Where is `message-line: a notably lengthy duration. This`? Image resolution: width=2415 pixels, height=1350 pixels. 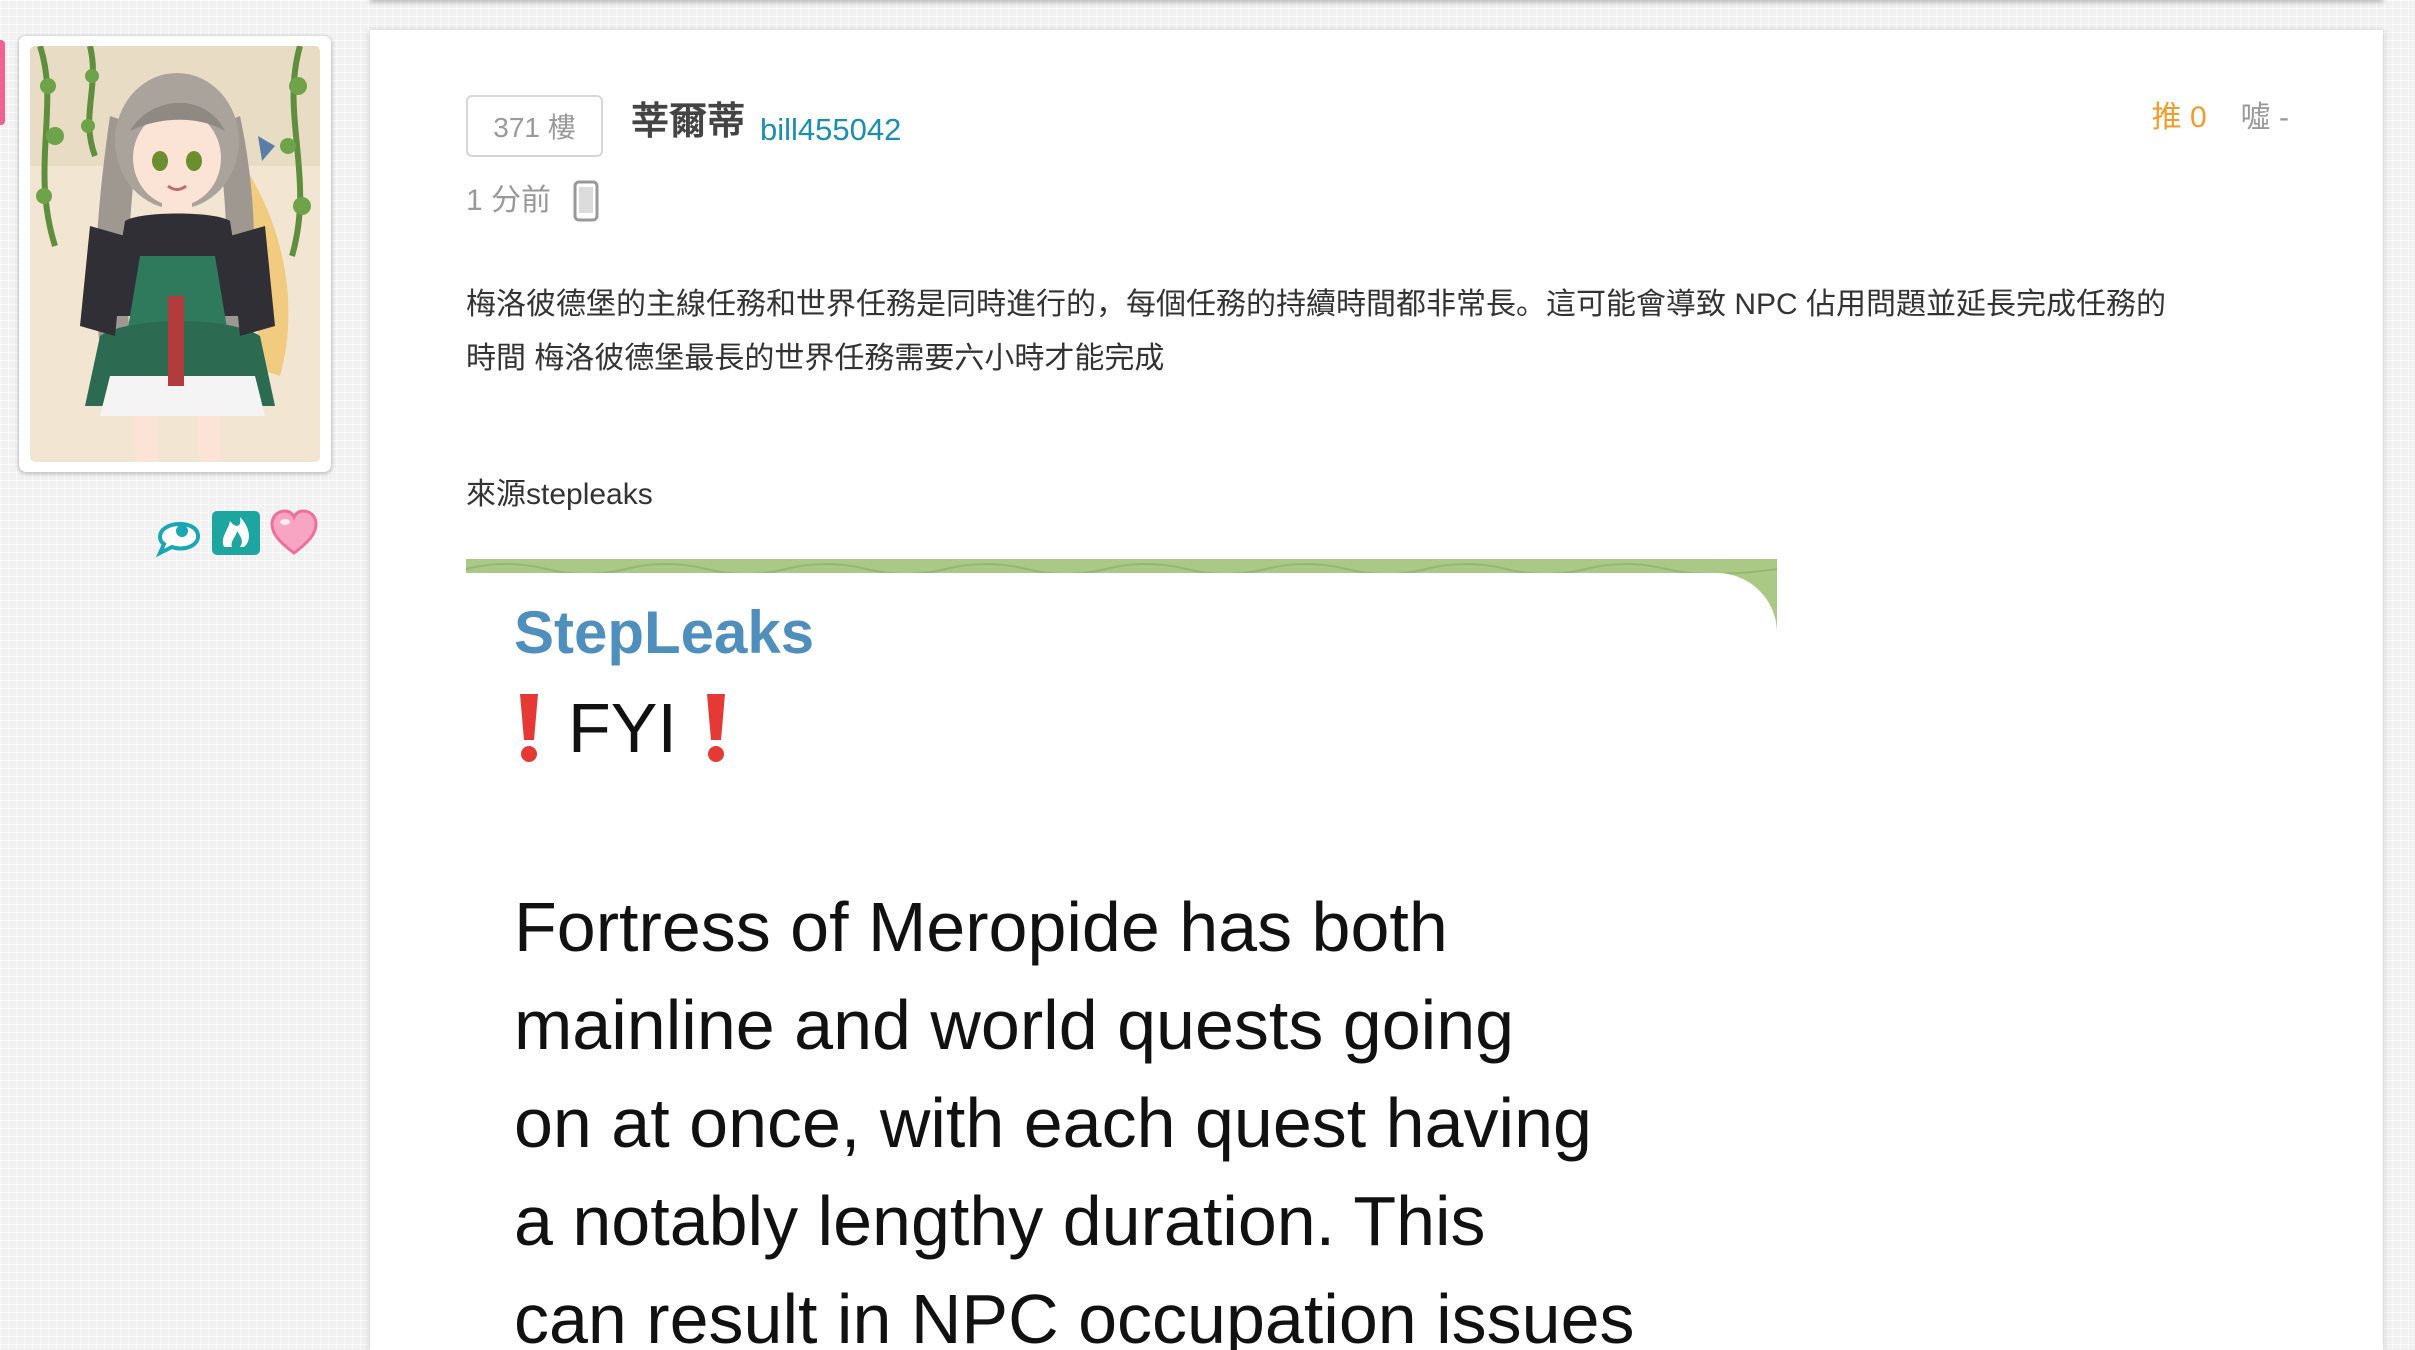 message-line: a notably lengthy duration. This is located at coordinates (1000, 1221).